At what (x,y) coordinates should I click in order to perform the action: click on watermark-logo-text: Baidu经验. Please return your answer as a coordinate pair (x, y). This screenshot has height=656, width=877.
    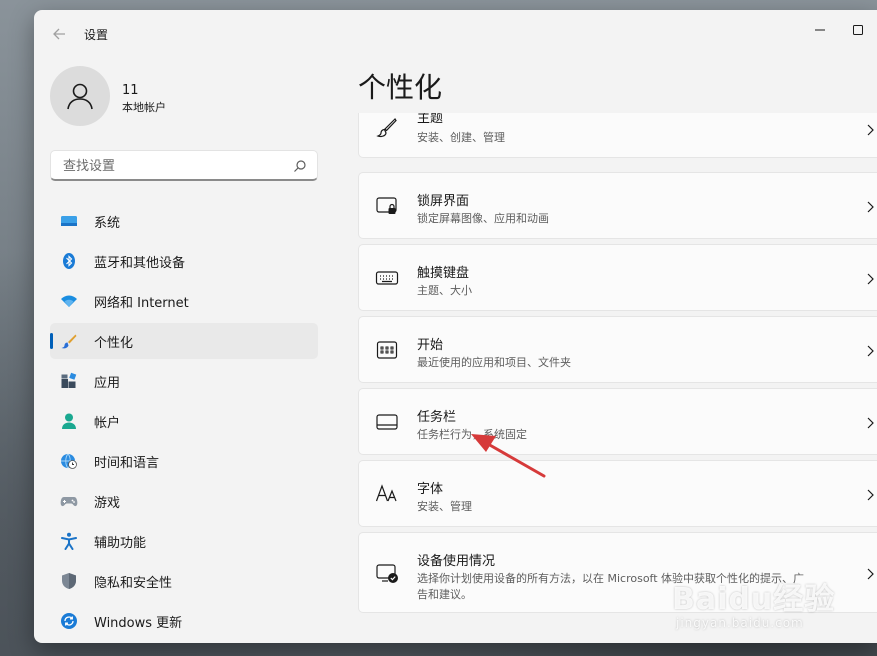
    Looking at the image, I should click on (754, 599).